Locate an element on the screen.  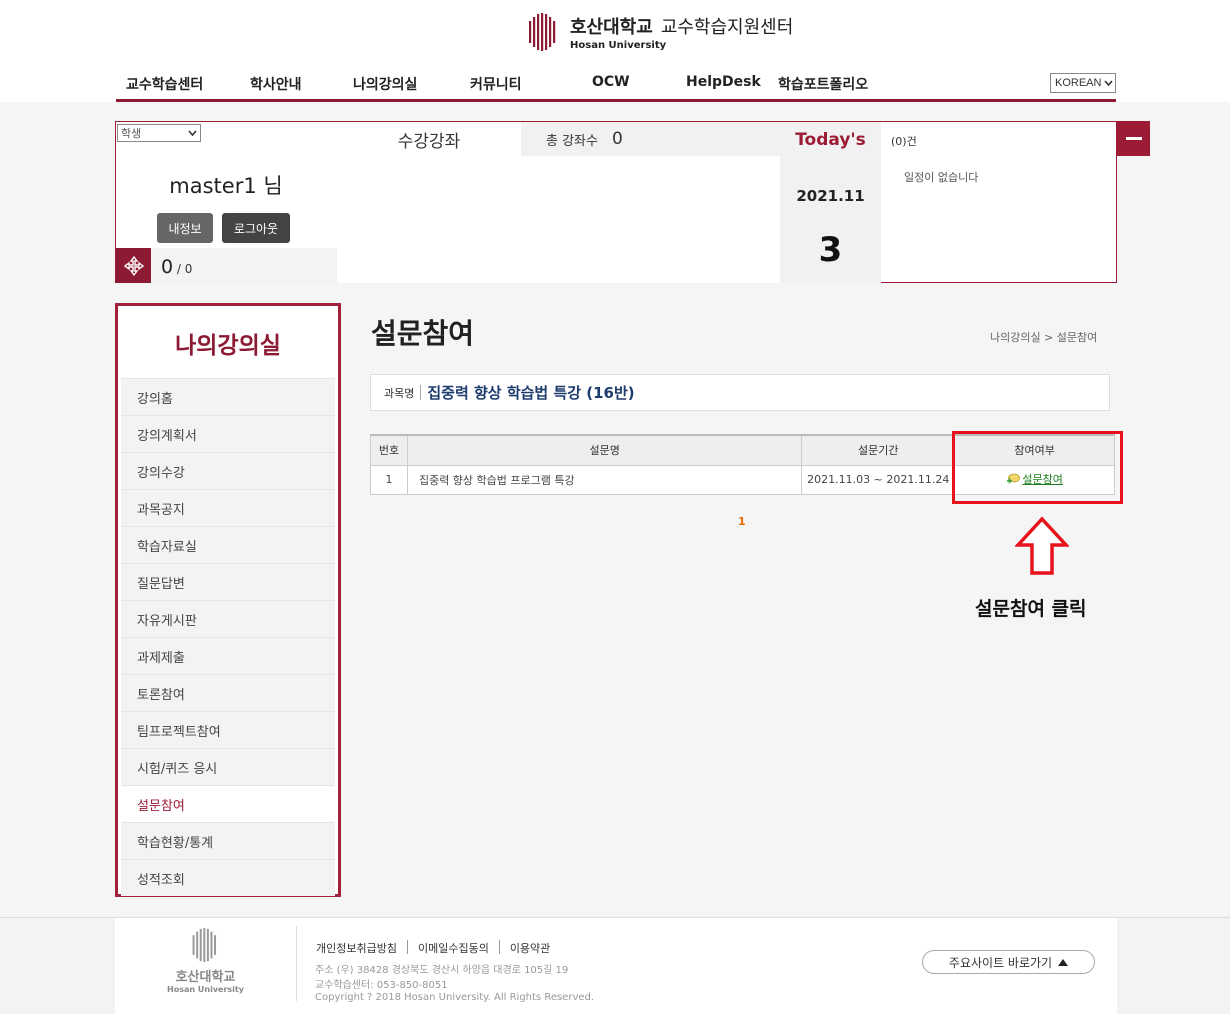
pagination-page-1: 1 is located at coordinates (742, 521).